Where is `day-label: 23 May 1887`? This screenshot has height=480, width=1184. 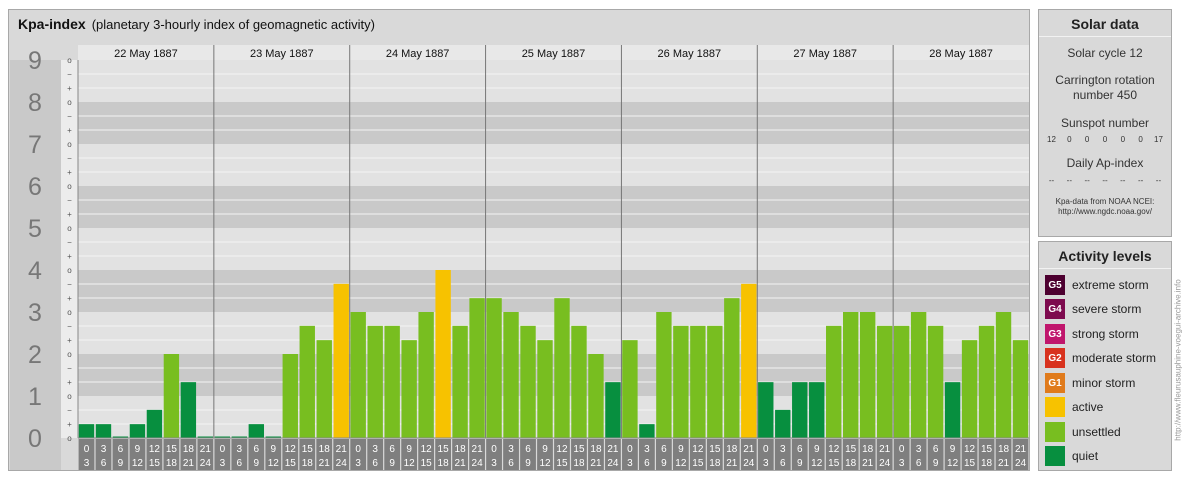 day-label: 23 May 1887 is located at coordinates (282, 54).